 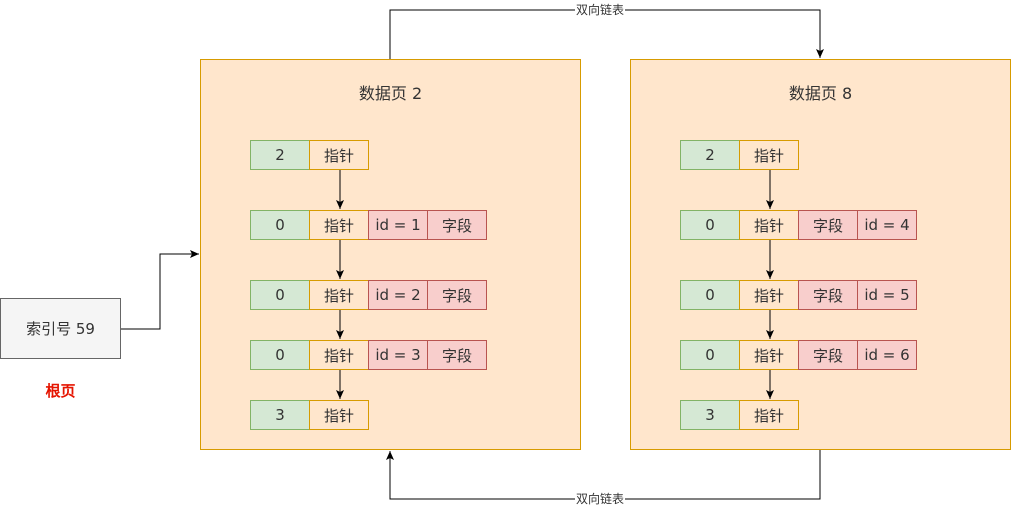 What do you see at coordinates (398, 295) in the screenshot?
I see `record-id-cell: id = 2` at bounding box center [398, 295].